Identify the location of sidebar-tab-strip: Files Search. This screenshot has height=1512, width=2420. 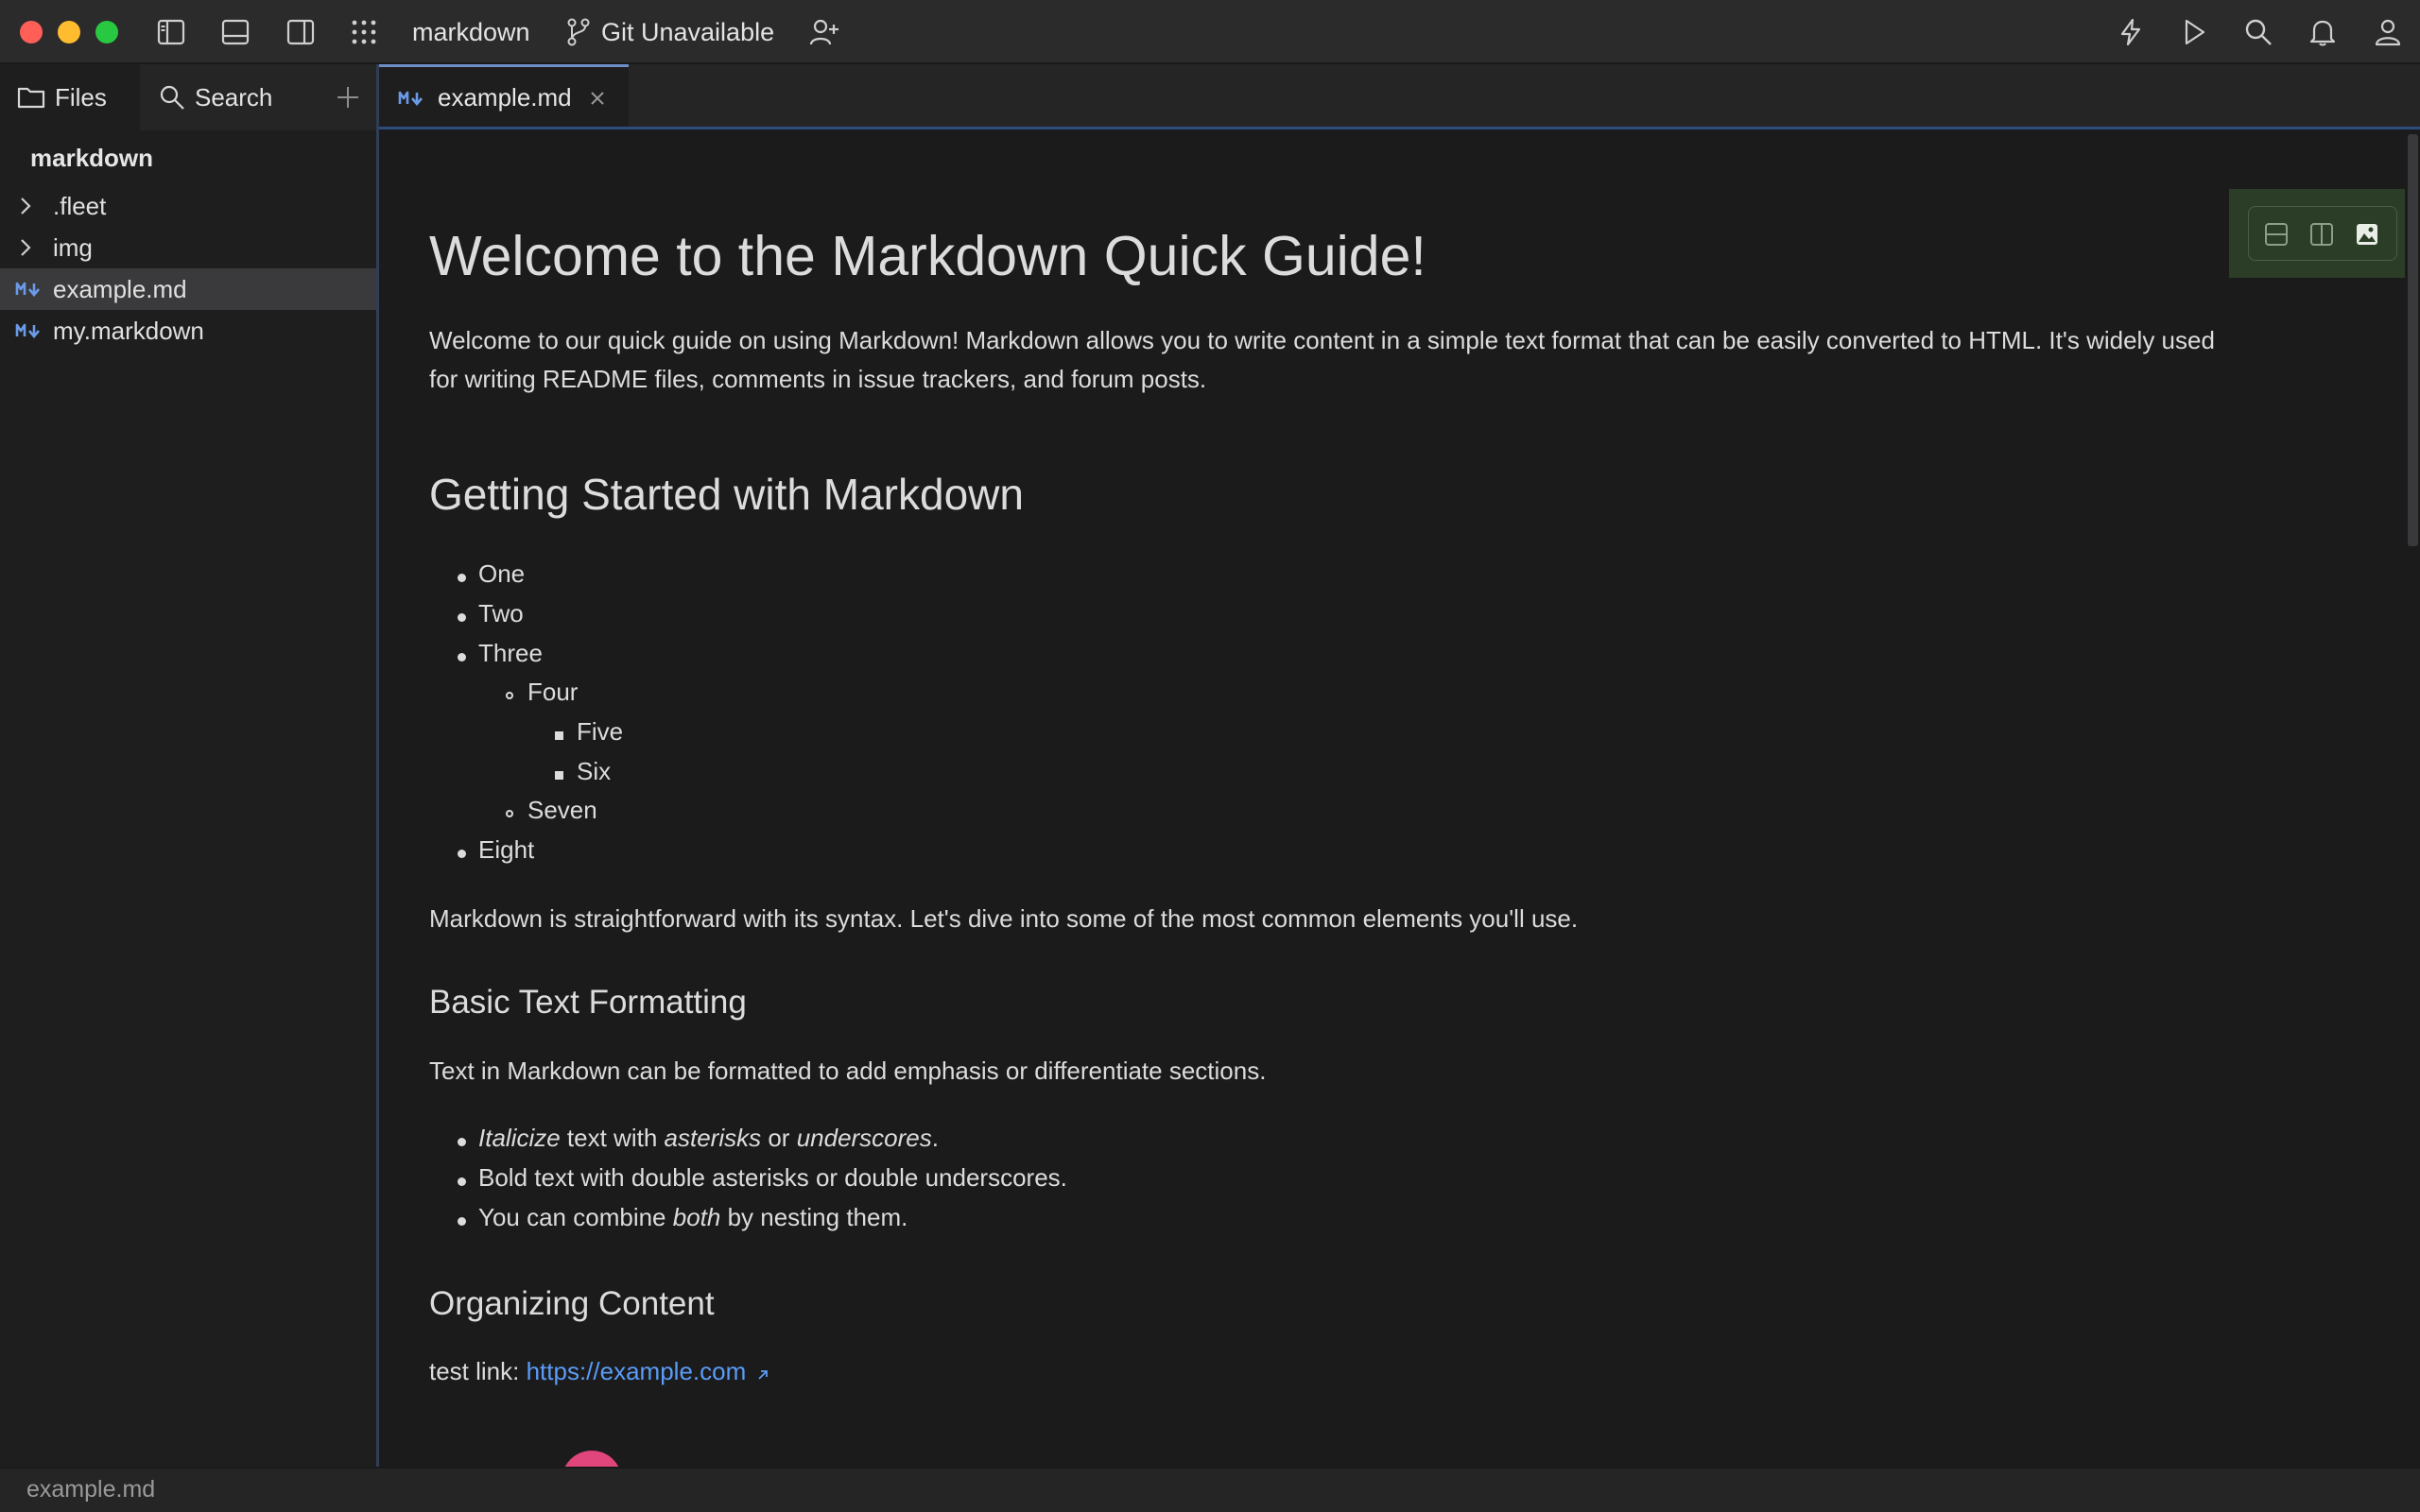
(188, 97).